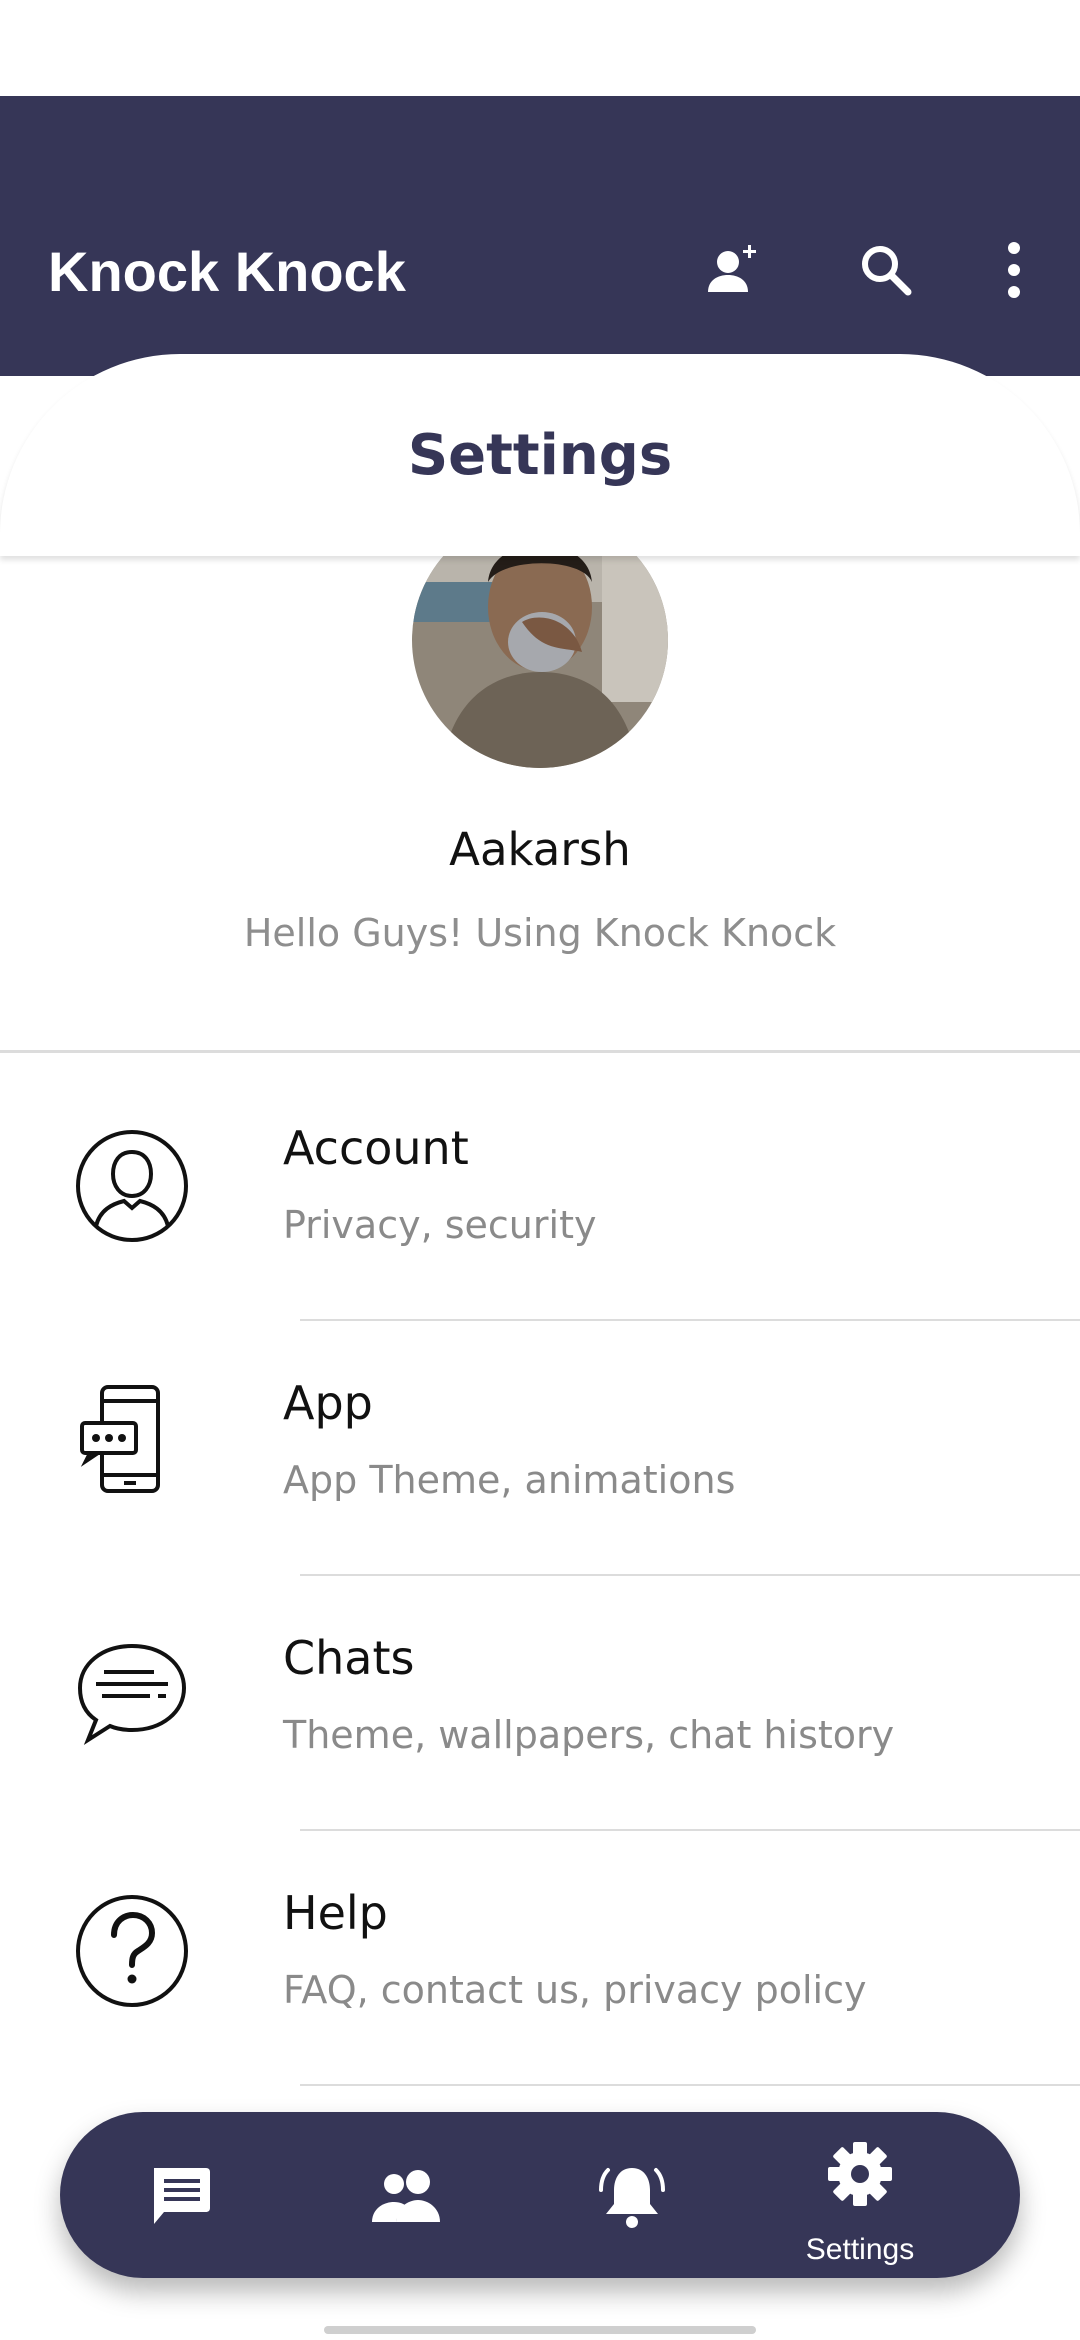 Image resolution: width=1080 pixels, height=2340 pixels. What do you see at coordinates (540, 849) in the screenshot?
I see `profile-name: Aakarsh` at bounding box center [540, 849].